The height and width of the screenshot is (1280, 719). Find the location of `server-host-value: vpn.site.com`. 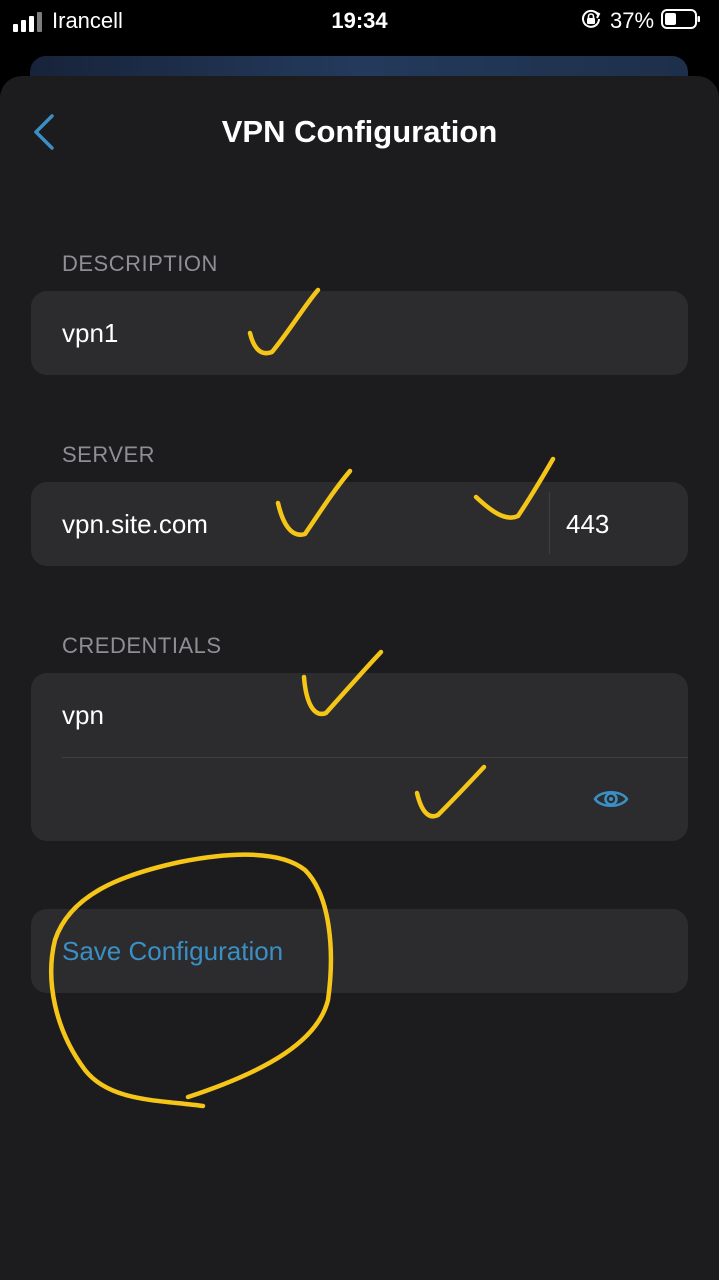

server-host-value: vpn.site.com is located at coordinates (135, 524).